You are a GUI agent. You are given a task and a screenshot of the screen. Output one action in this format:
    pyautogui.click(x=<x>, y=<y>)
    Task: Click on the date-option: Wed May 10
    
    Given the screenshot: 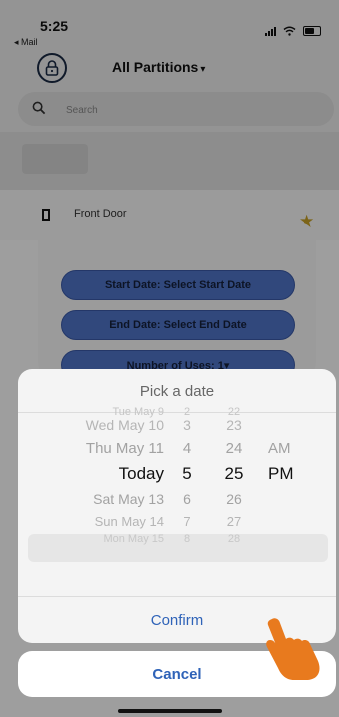 What is the action you would take?
    pyautogui.click(x=125, y=425)
    